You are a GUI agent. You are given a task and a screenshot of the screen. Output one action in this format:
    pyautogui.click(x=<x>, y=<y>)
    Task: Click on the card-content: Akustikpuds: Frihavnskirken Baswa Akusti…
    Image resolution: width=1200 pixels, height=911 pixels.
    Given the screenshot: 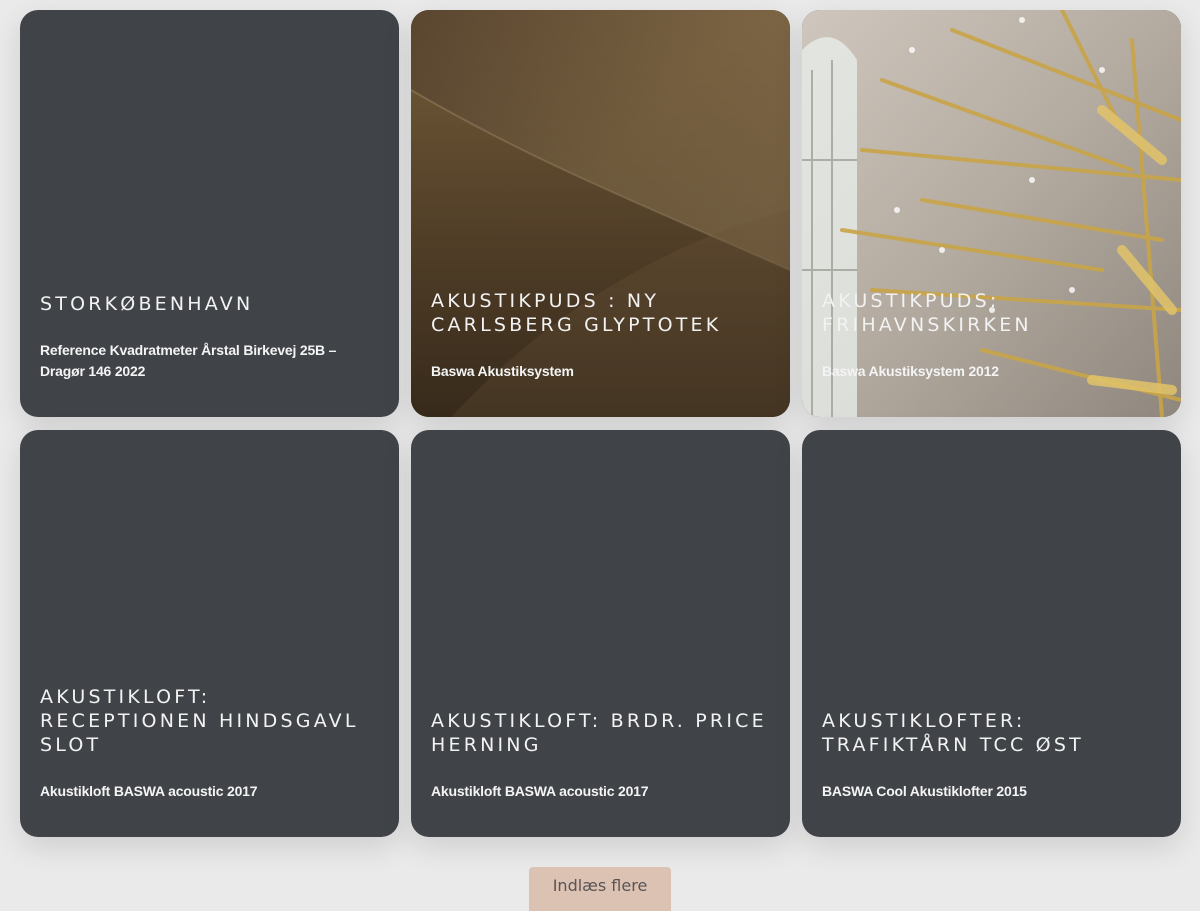 What is the action you would take?
    pyautogui.click(x=991, y=335)
    